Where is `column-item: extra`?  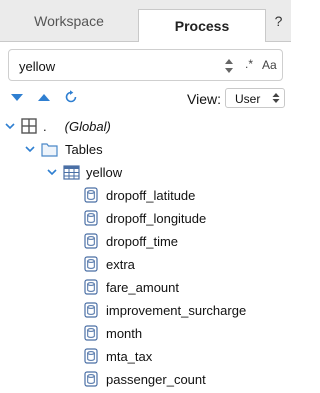
column-item: extra is located at coordinates (109, 264).